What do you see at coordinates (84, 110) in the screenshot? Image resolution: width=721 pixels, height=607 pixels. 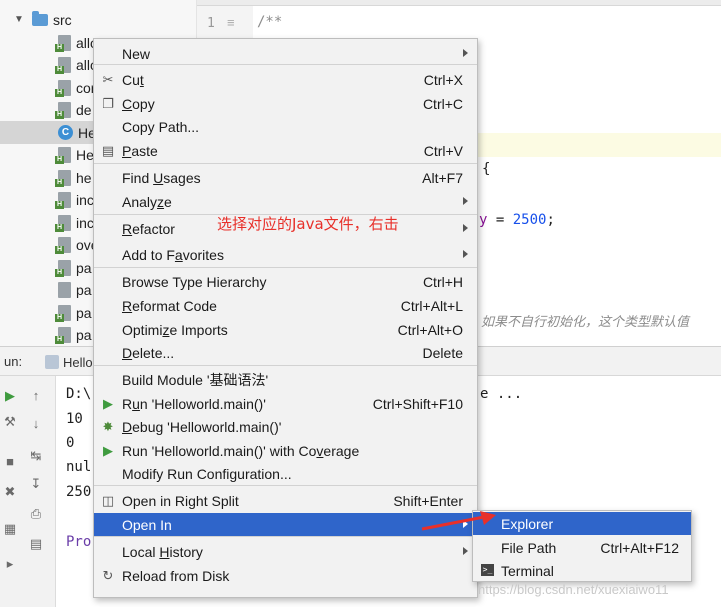 I see `tree-item-label: de` at bounding box center [84, 110].